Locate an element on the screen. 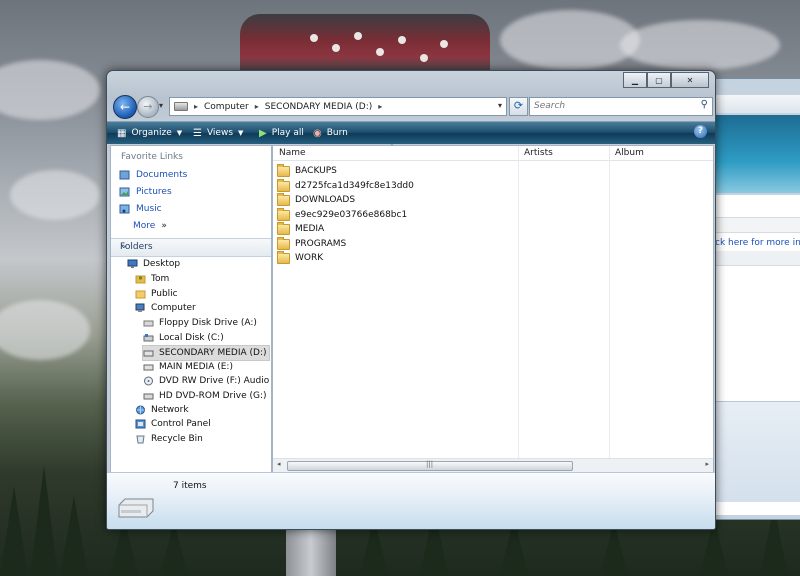 Image resolution: width=800 pixels, height=576 pixels. tree-item-tom: Tom is located at coordinates (152, 279).